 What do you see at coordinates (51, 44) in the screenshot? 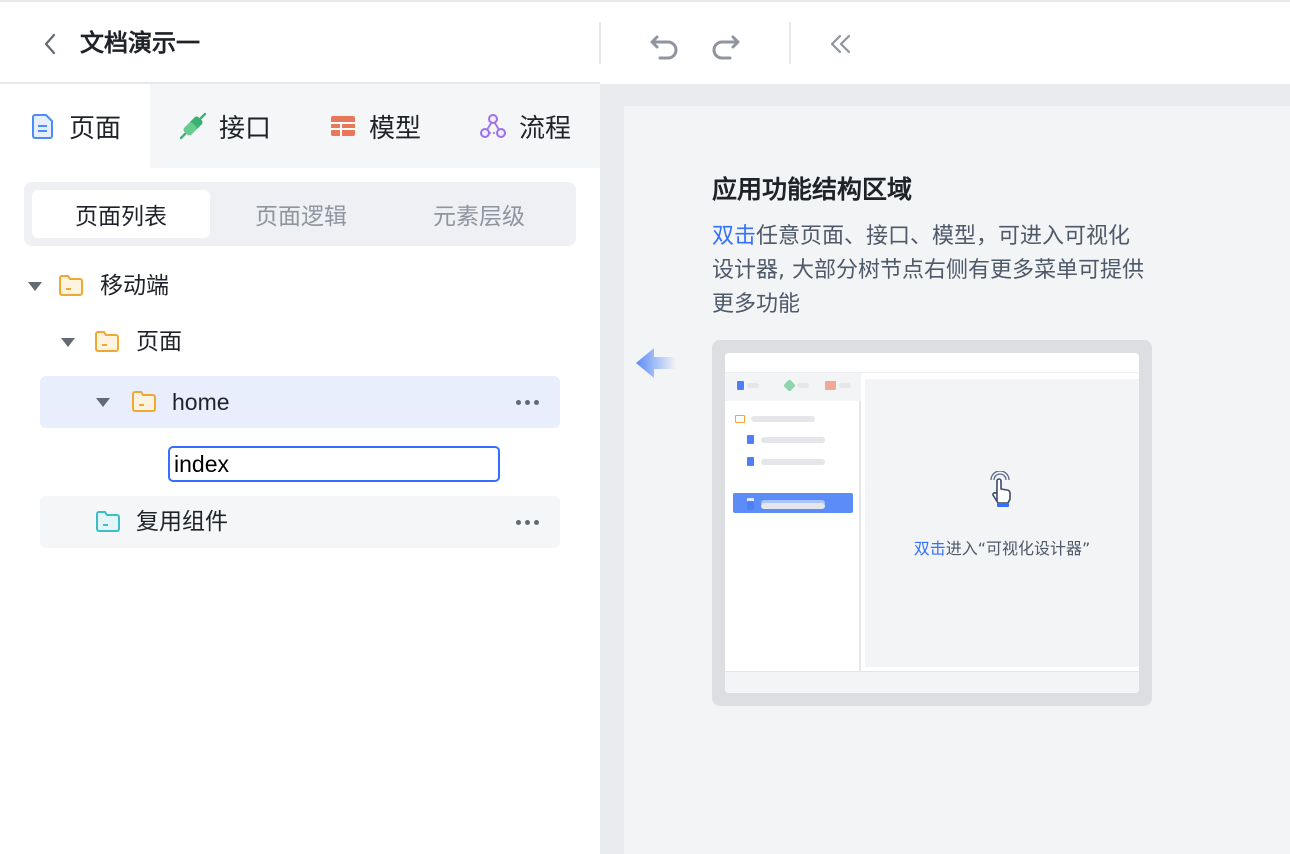
I see `chevron-left-icon` at bounding box center [51, 44].